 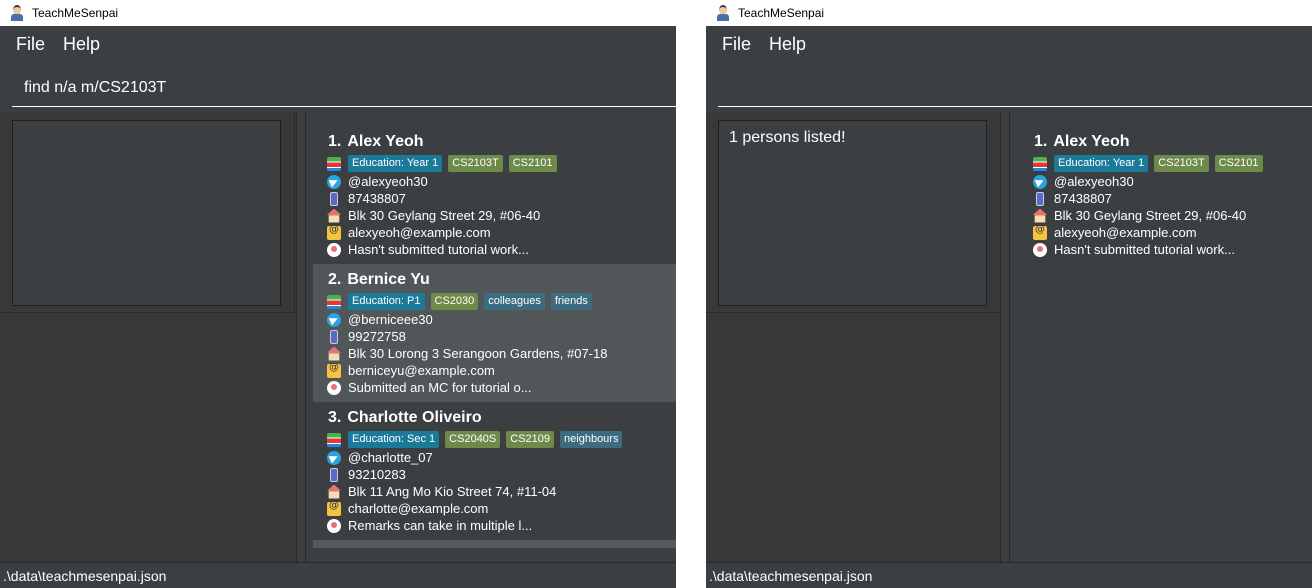 What do you see at coordinates (338, 44) in the screenshot?
I see `menu-bar: File Help` at bounding box center [338, 44].